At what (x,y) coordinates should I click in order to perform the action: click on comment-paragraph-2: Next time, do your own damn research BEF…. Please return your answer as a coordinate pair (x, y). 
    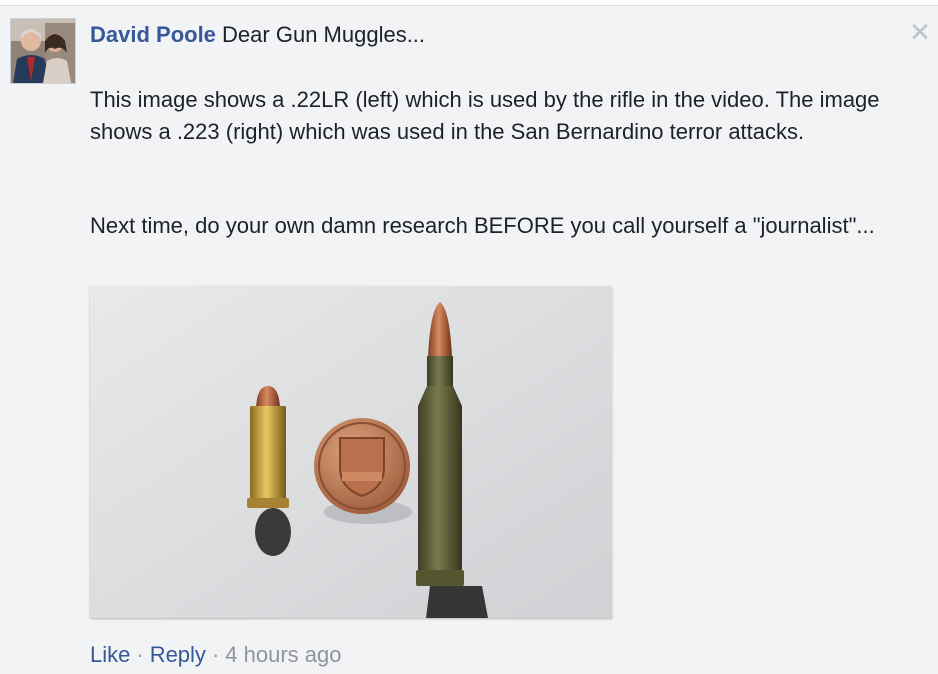
    Looking at the image, I should click on (482, 225).